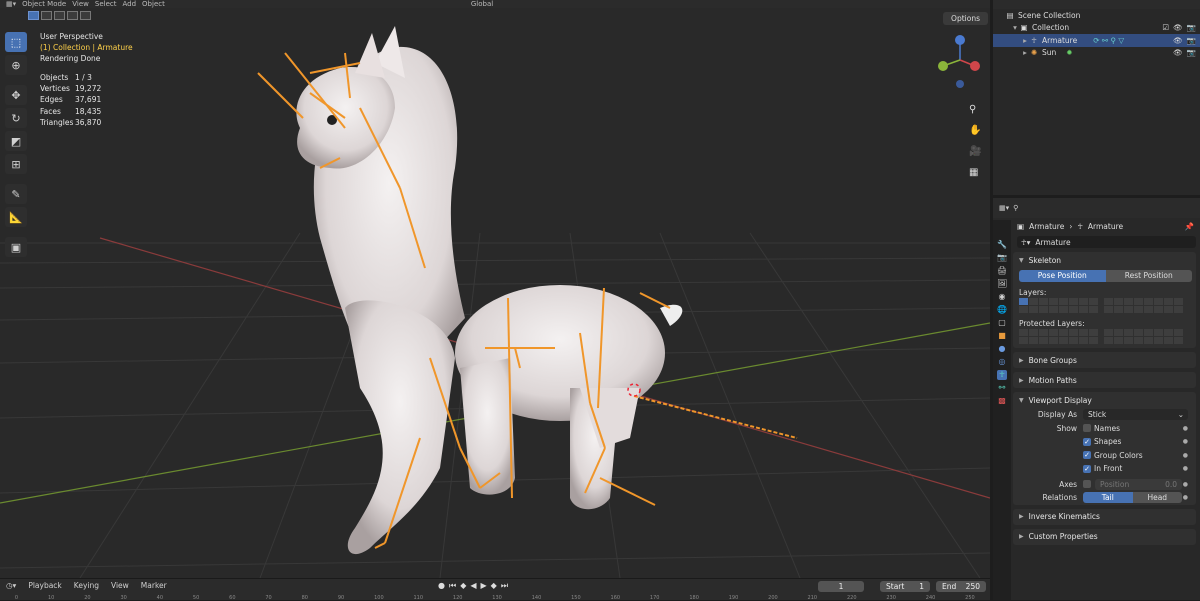 The height and width of the screenshot is (601, 1200). What do you see at coordinates (1135, 415) in the screenshot?
I see `display-as-dropdown: Stick ⌄` at bounding box center [1135, 415].